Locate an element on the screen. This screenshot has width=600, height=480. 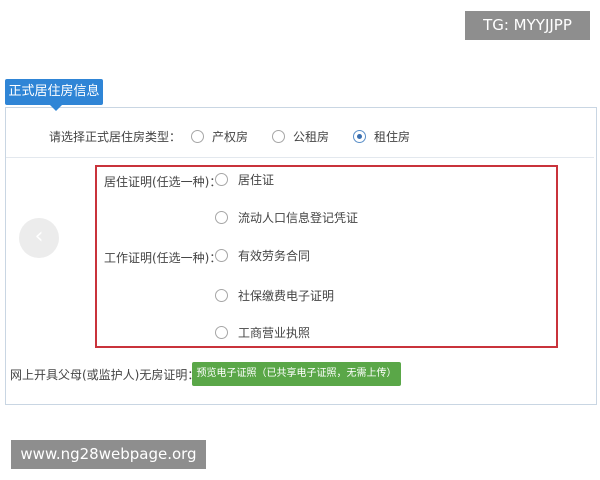
work-proof-option-labor-contract: 有效劳务合同 is located at coordinates (262, 255).